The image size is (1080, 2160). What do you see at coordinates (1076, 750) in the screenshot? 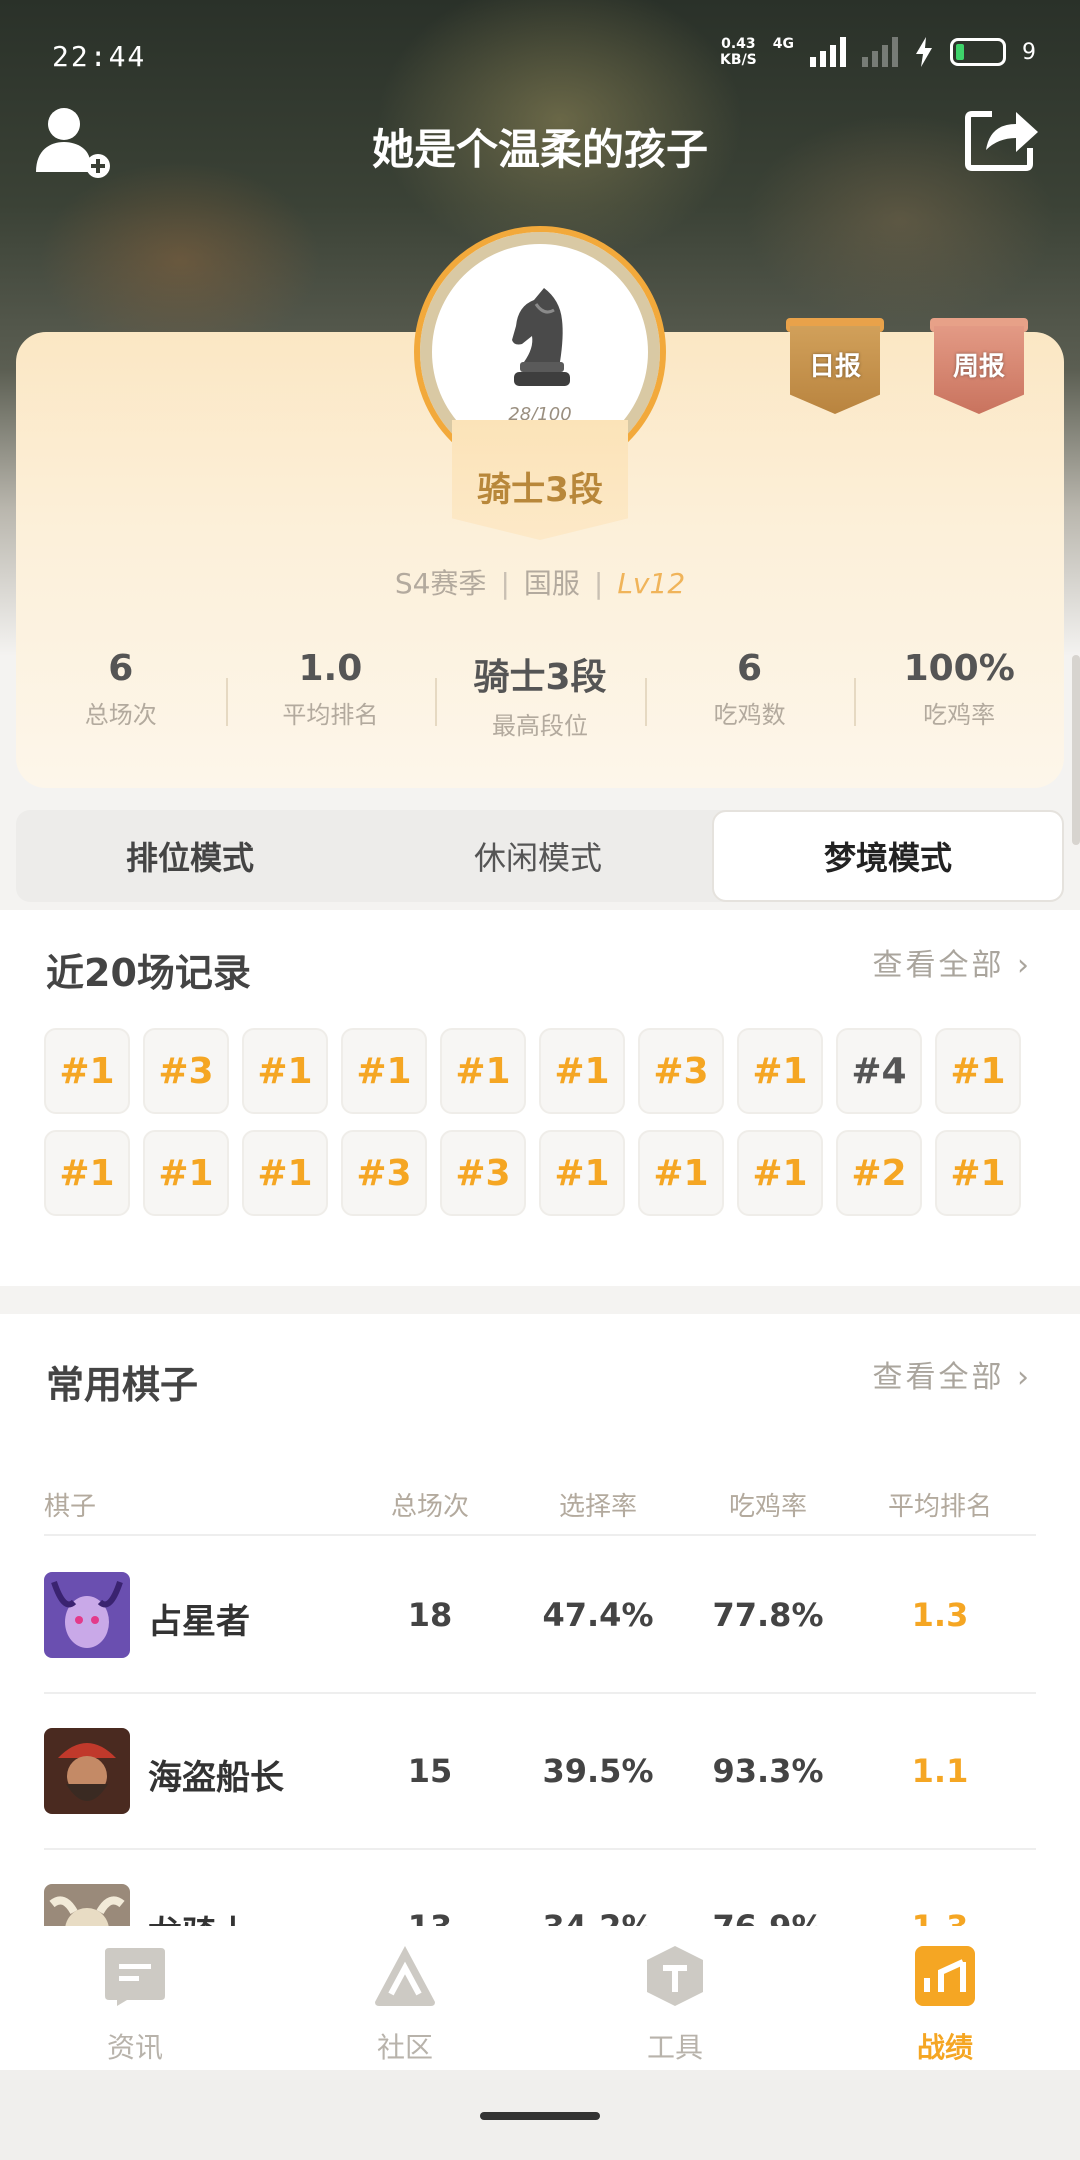
I see `scroll-indicator` at bounding box center [1076, 750].